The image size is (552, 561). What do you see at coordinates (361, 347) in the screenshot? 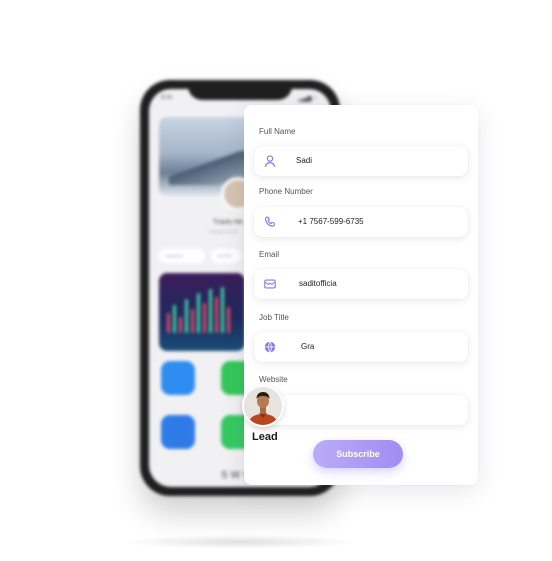
I see `job-title-field: Gra` at bounding box center [361, 347].